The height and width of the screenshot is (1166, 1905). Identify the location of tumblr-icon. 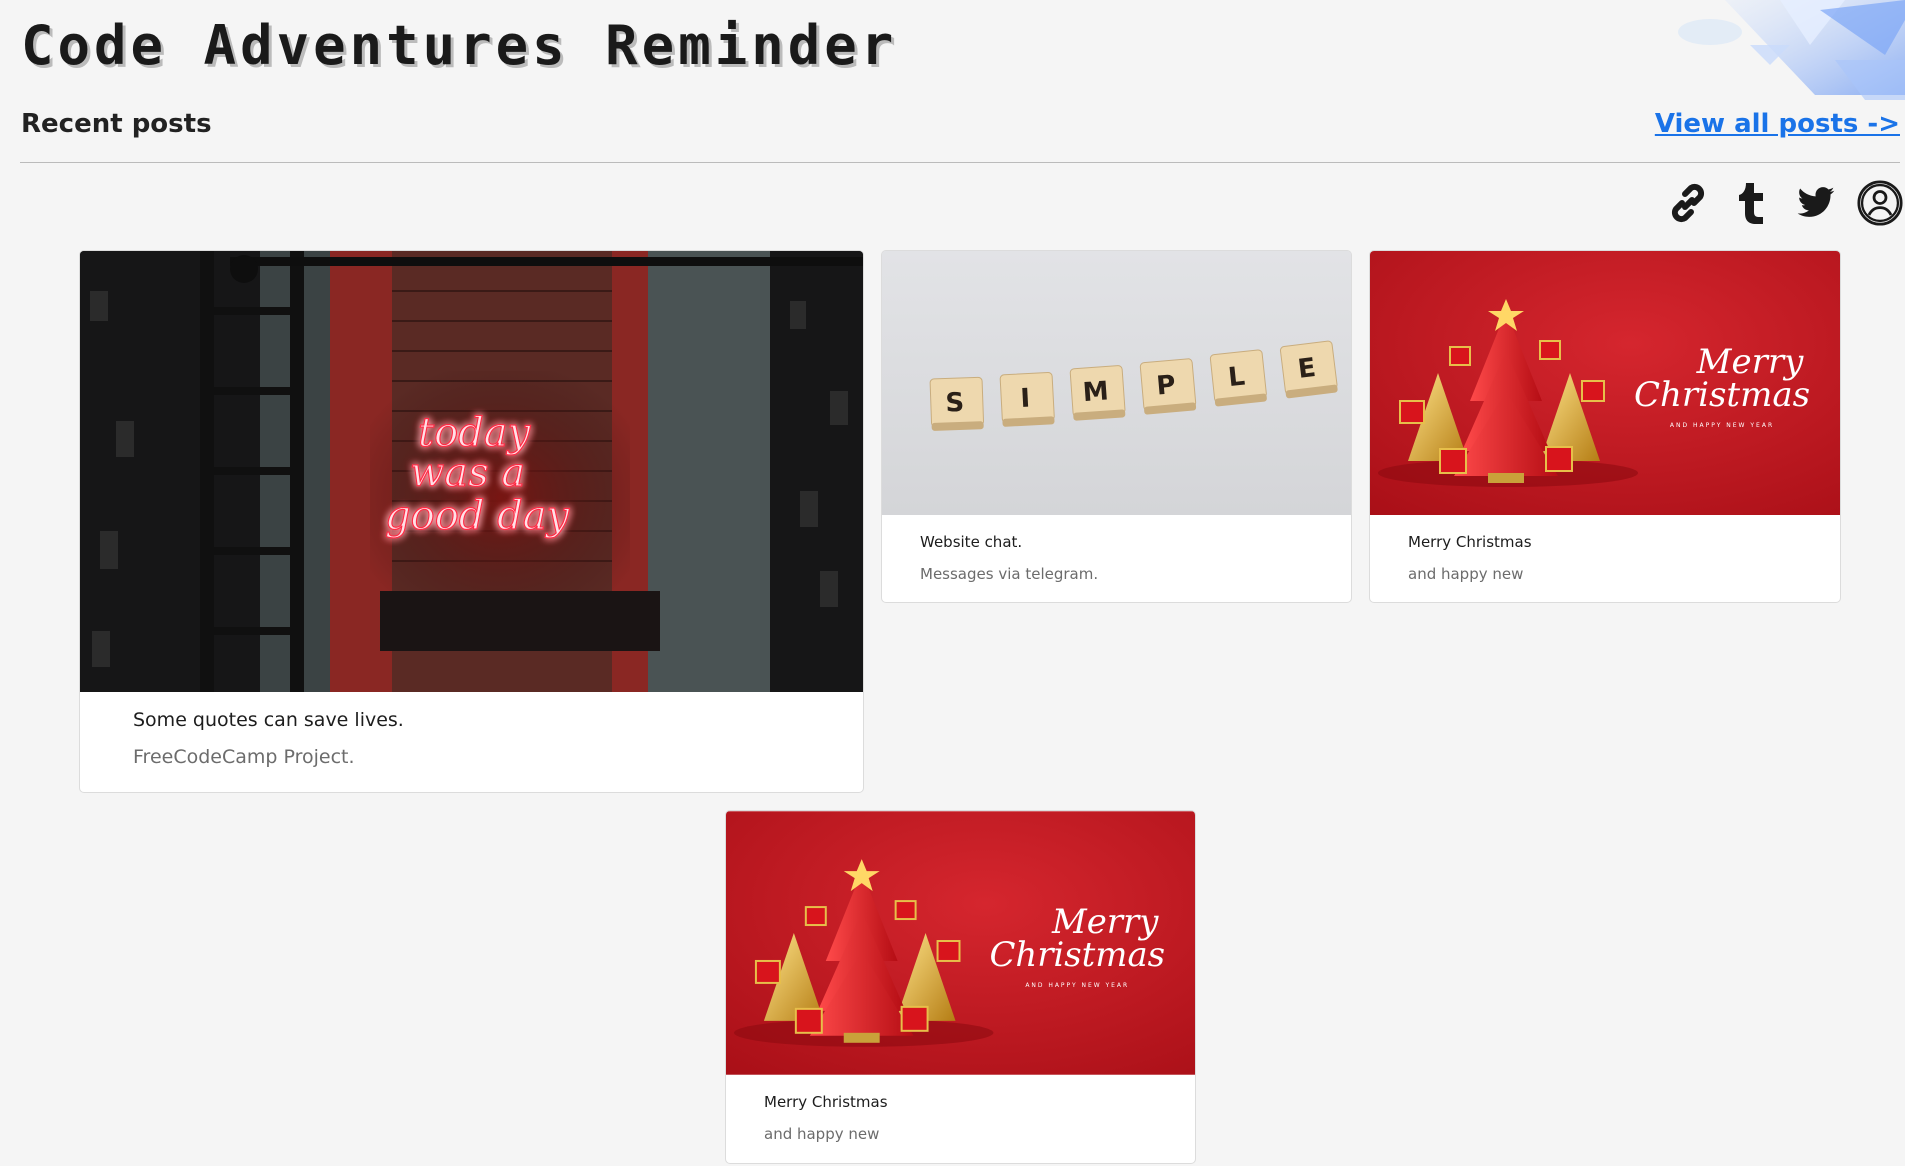
(1752, 203).